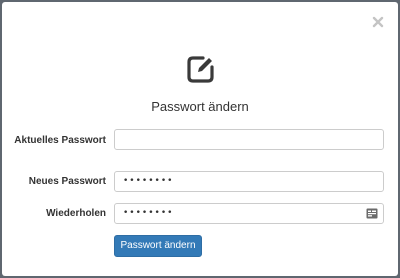  I want to click on password-manager-icon, so click(372, 213).